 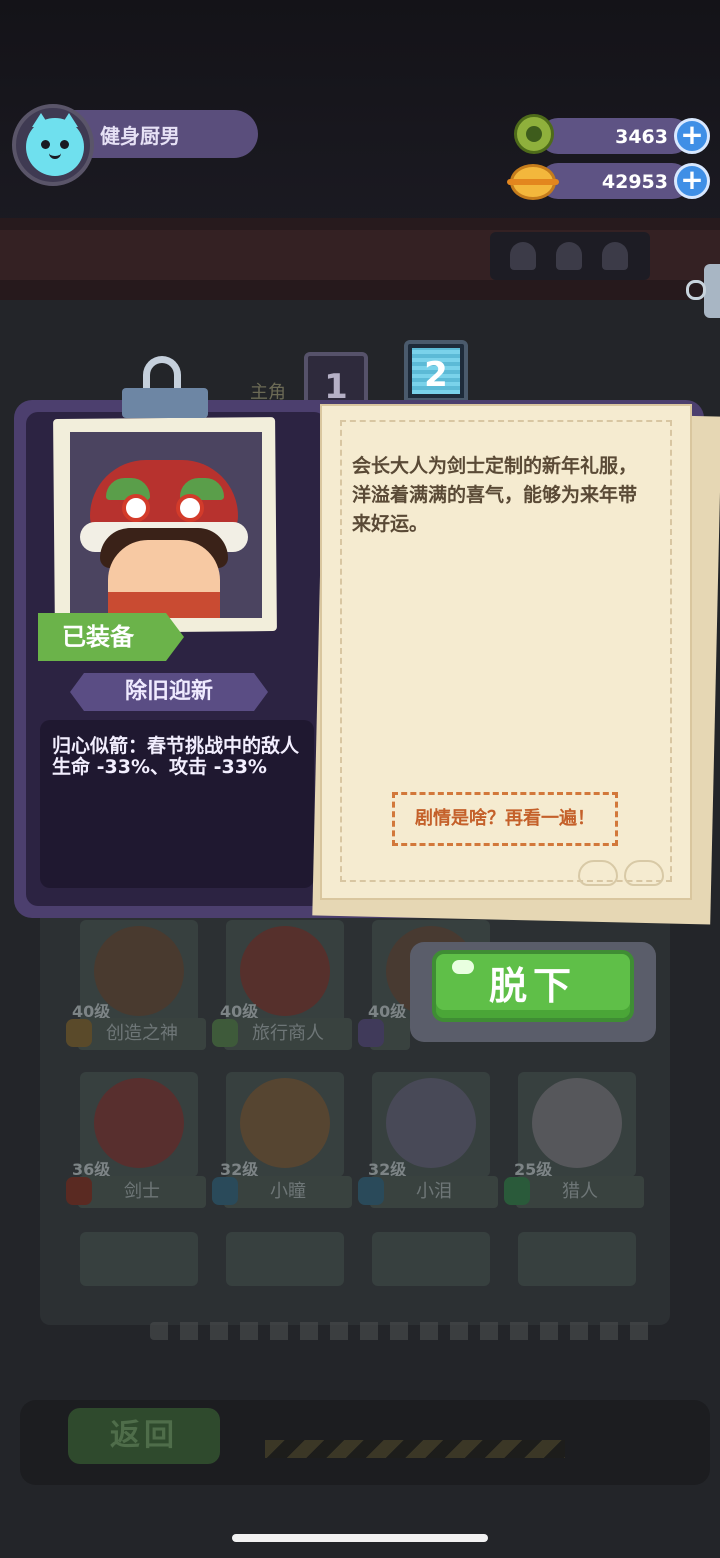 What do you see at coordinates (634, 182) in the screenshot?
I see `coin-count: 42953` at bounding box center [634, 182].